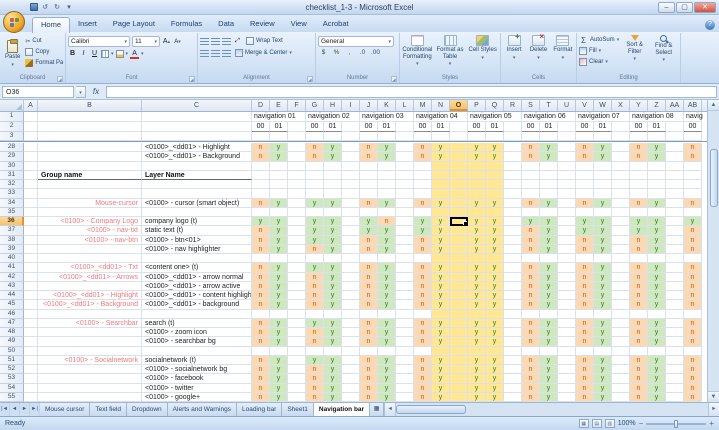 Image resolution: width=719 pixels, height=430 pixels. Describe the element at coordinates (477, 360) in the screenshot. I see `cell-P51: y` at that location.